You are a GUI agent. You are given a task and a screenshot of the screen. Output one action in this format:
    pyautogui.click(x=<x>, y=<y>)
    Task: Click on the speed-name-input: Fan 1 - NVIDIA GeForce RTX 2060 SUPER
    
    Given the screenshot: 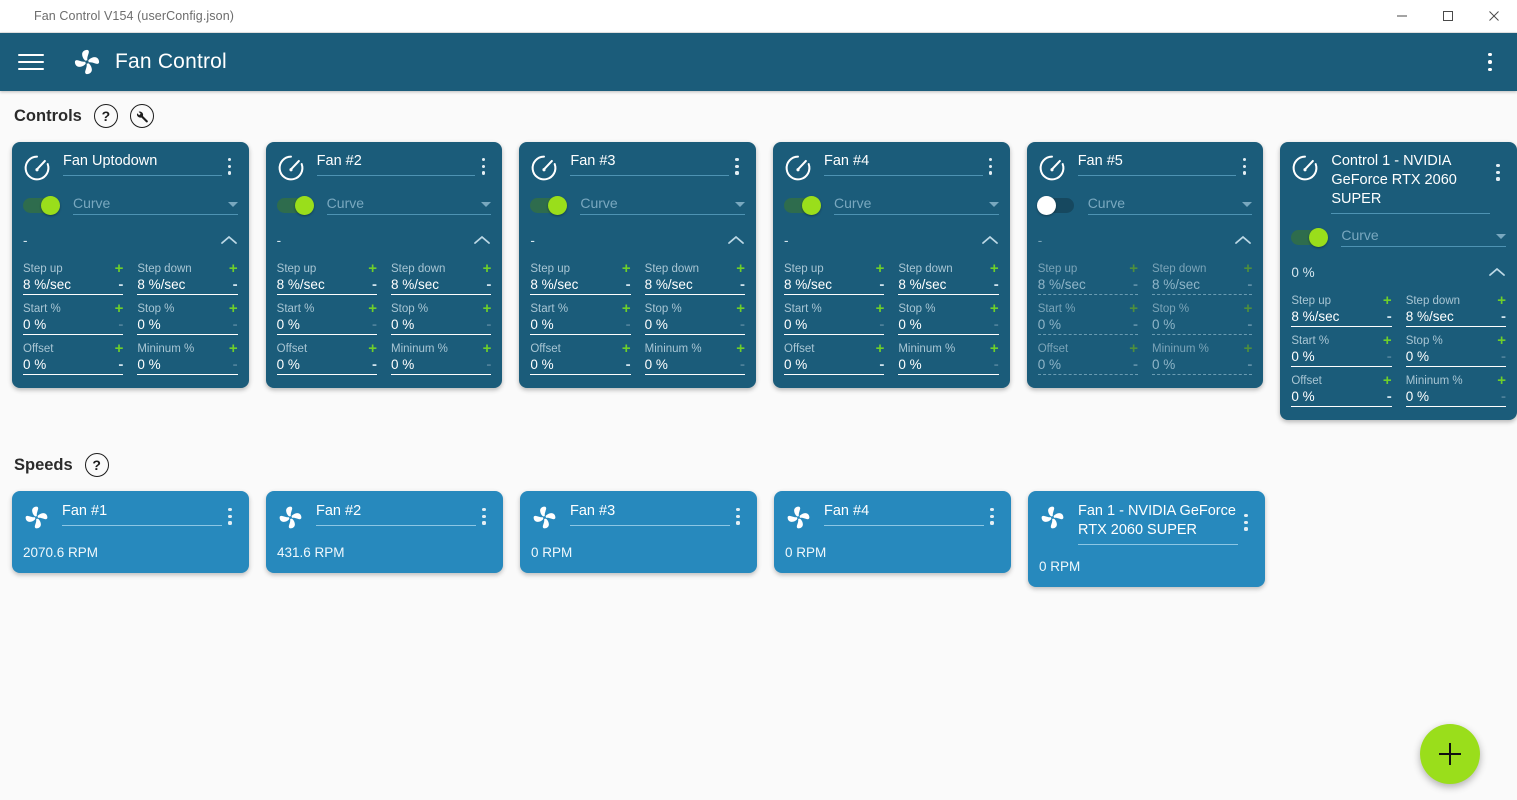 What is the action you would take?
    pyautogui.click(x=1158, y=523)
    